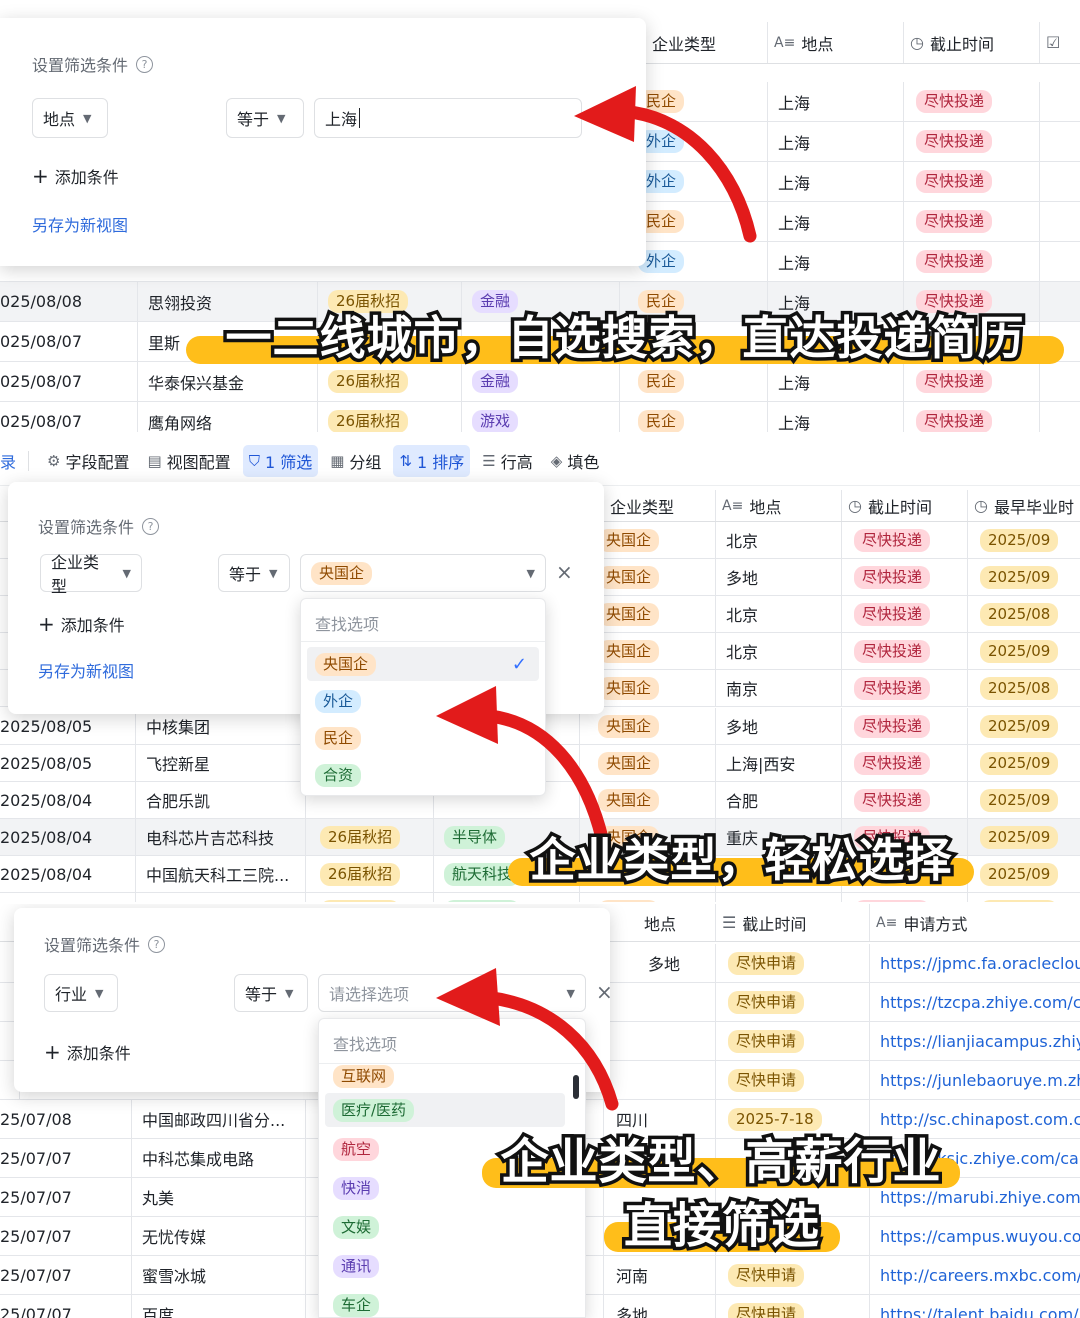 This screenshot has width=1080, height=1318. I want to click on filter-field-select: 企业类型 ▼, so click(91, 574).